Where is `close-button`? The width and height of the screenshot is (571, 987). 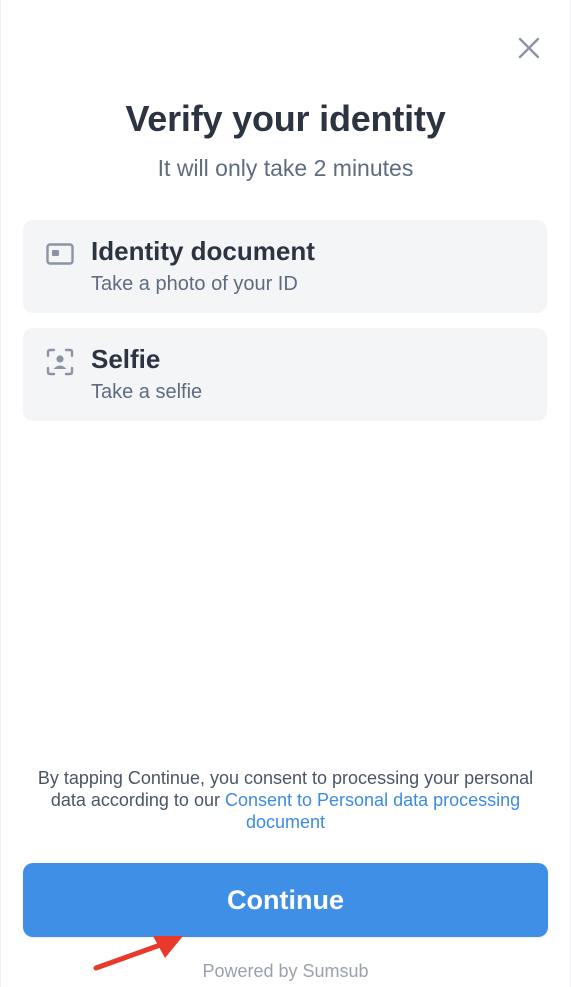 close-button is located at coordinates (529, 48).